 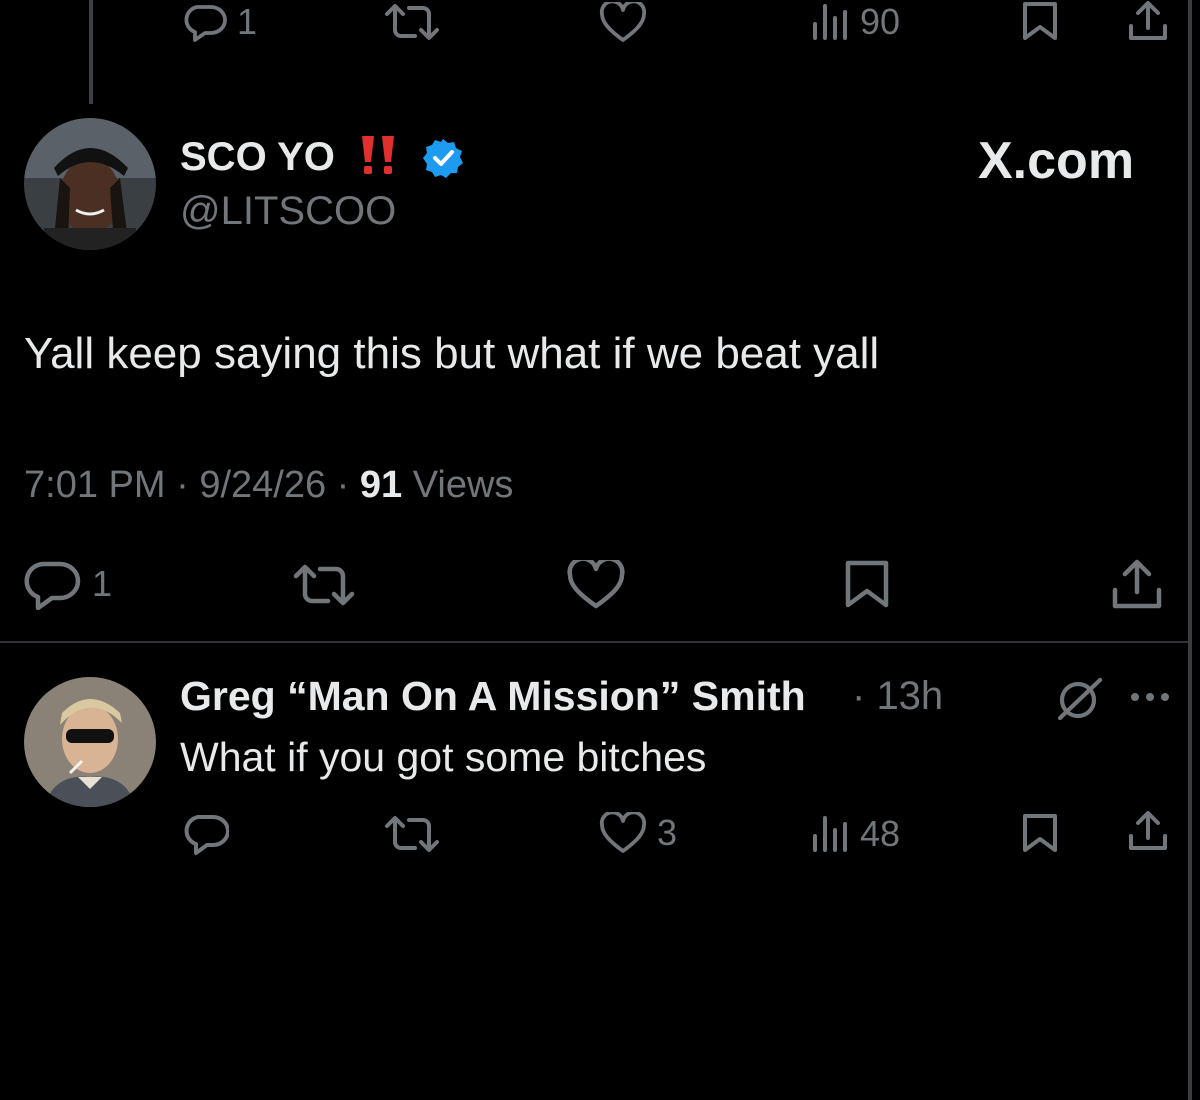 What do you see at coordinates (594, 30) in the screenshot?
I see `previous-tweet-actions: 1 90` at bounding box center [594, 30].